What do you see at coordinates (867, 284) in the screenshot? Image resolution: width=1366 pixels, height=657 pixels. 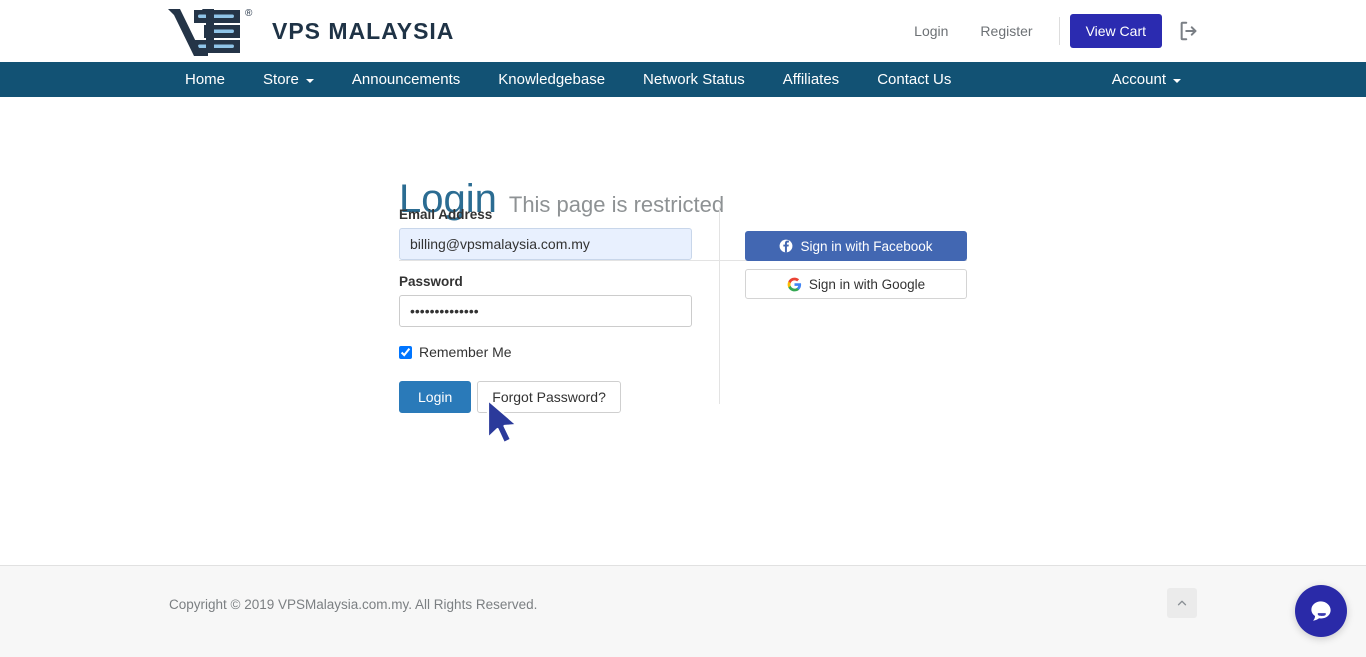 I see `google-sign-in-label: Sign in with Google` at bounding box center [867, 284].